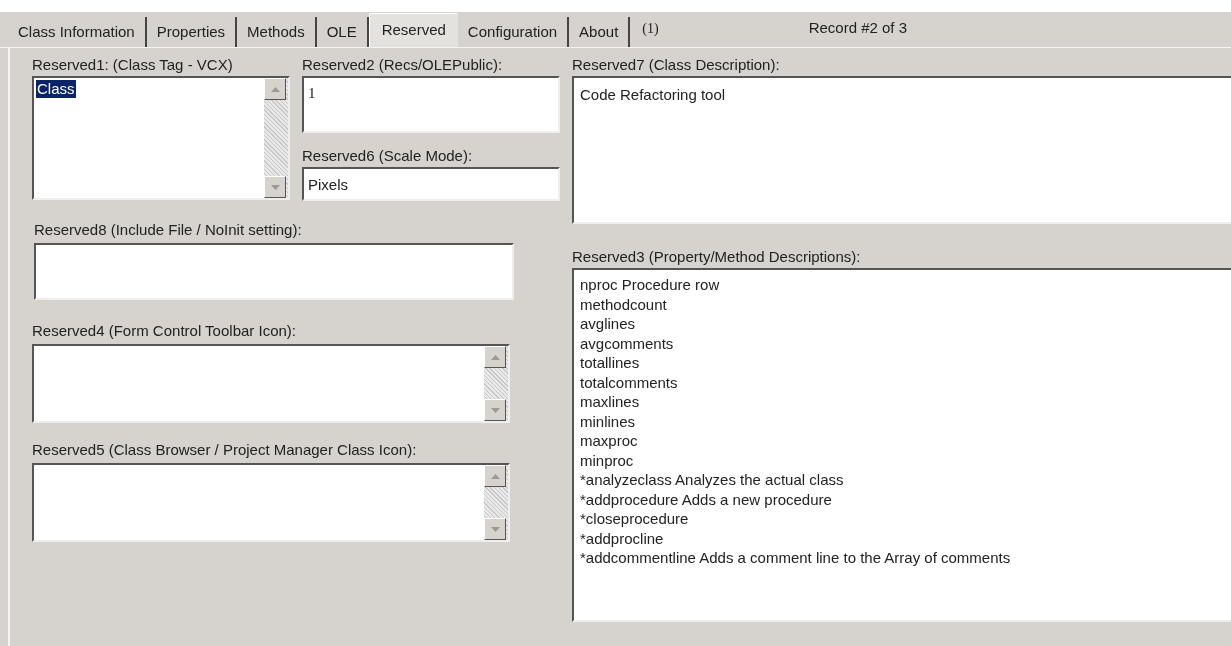 Image resolution: width=1231 pixels, height=646 pixels. I want to click on tab-note: (1), so click(650, 29).